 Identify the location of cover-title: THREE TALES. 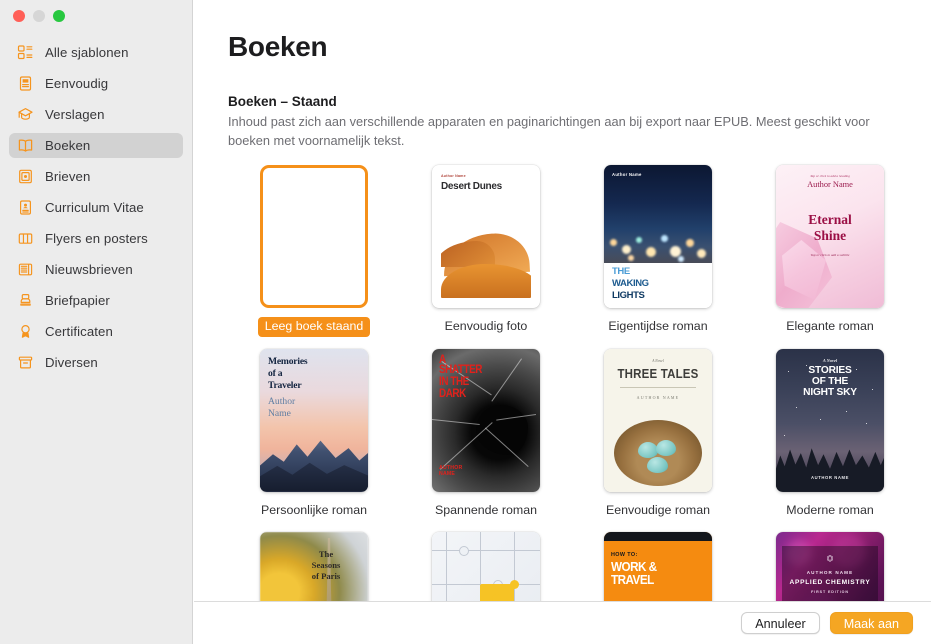
(658, 373).